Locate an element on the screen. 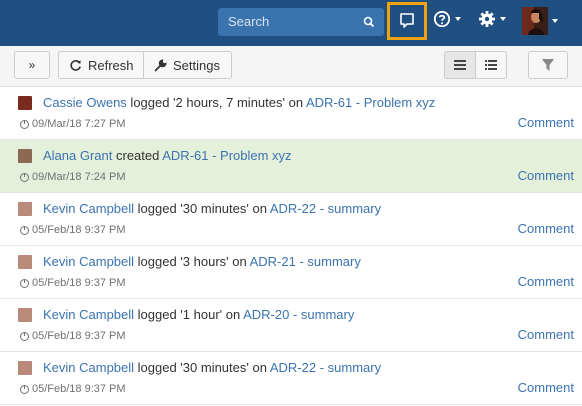  activity-action: created is located at coordinates (137, 155).